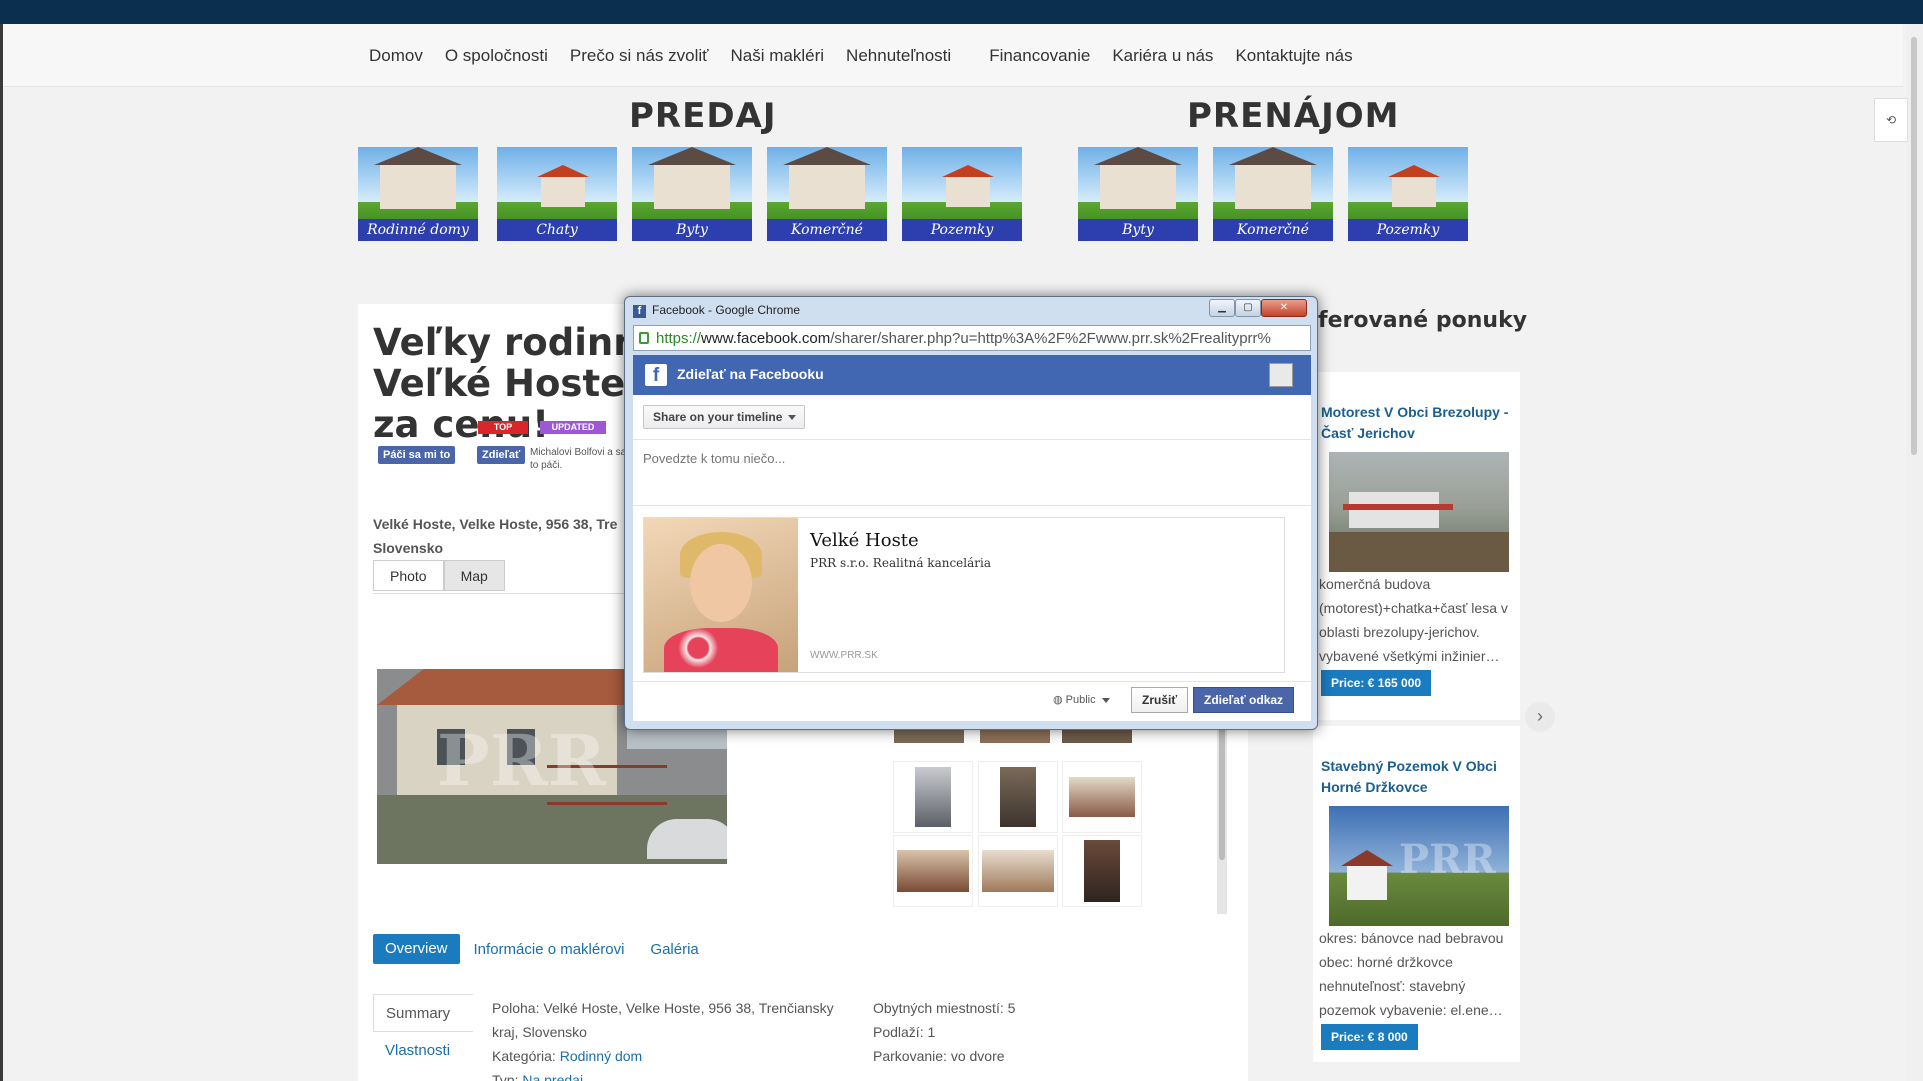 The width and height of the screenshot is (1923, 1081). What do you see at coordinates (898, 56) in the screenshot?
I see `nav-item-properties: Nehnuteľnosti` at bounding box center [898, 56].